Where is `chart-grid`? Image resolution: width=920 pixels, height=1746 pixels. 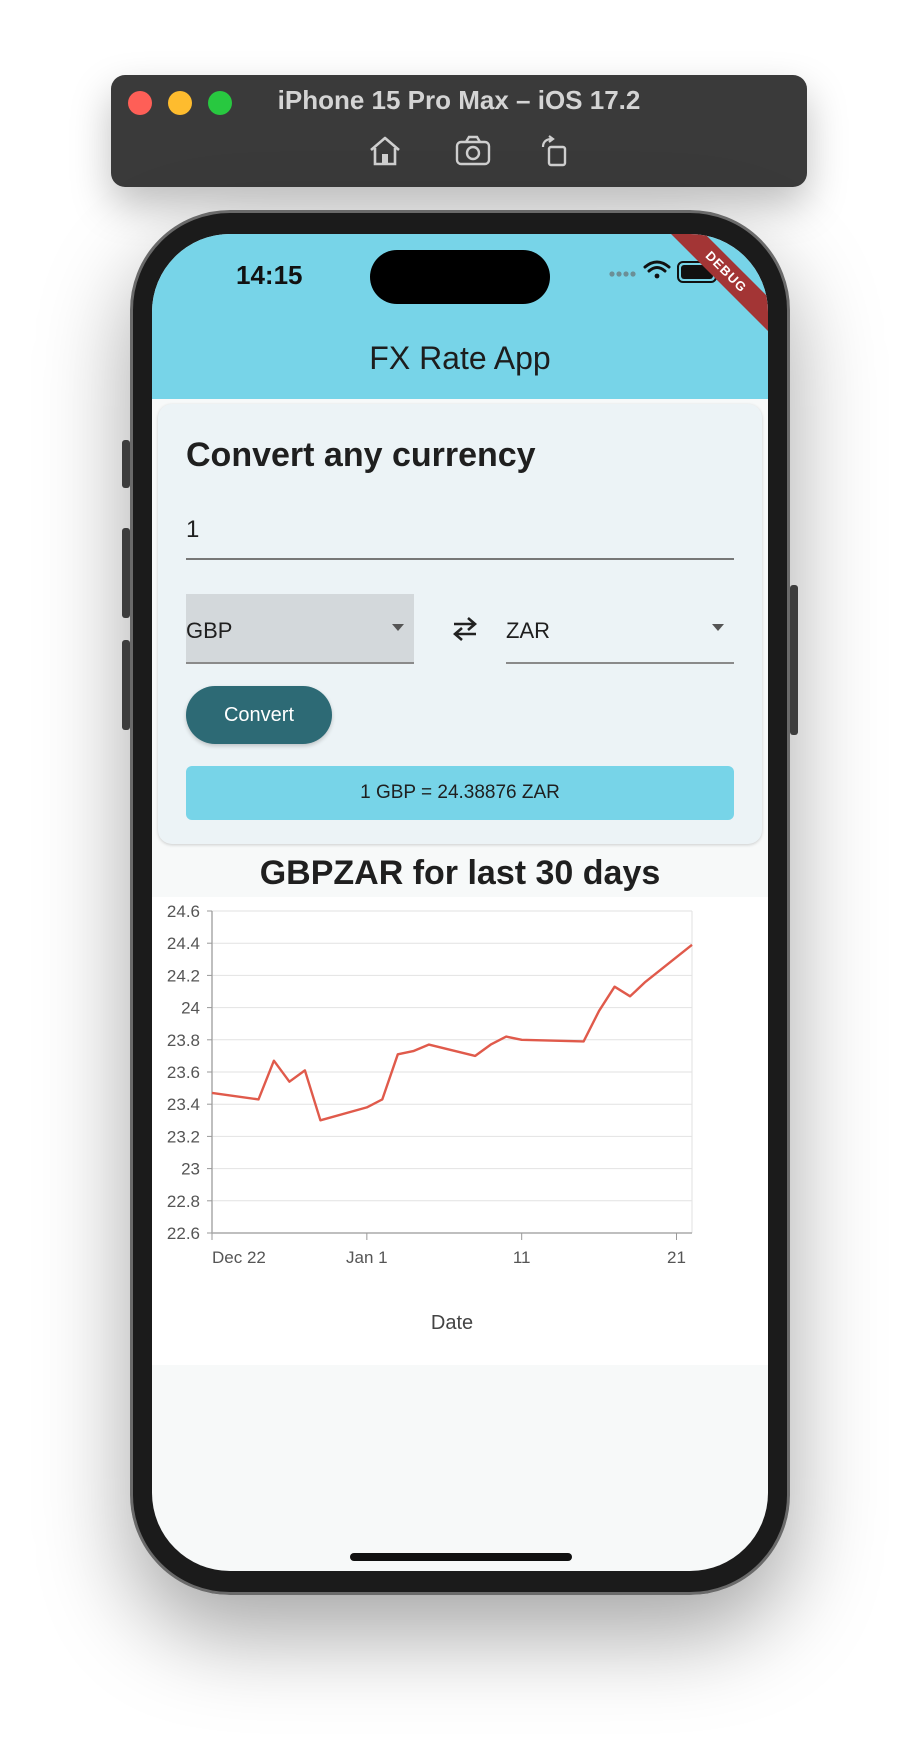 chart-grid is located at coordinates (452, 1072).